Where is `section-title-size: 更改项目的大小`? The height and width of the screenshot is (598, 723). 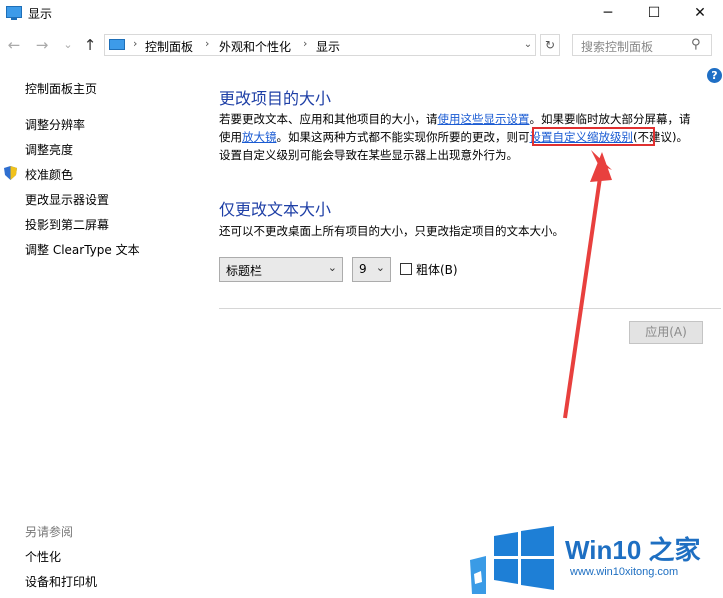
section-title-size: 更改项目的大小 is located at coordinates (275, 98).